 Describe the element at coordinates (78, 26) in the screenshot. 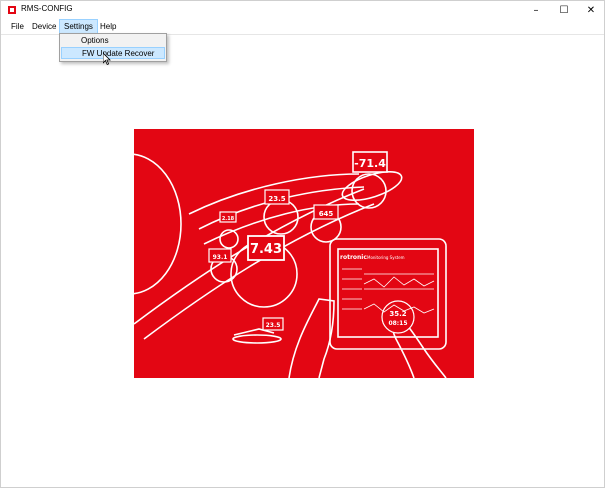

I see `menu-settings: Settings` at that location.